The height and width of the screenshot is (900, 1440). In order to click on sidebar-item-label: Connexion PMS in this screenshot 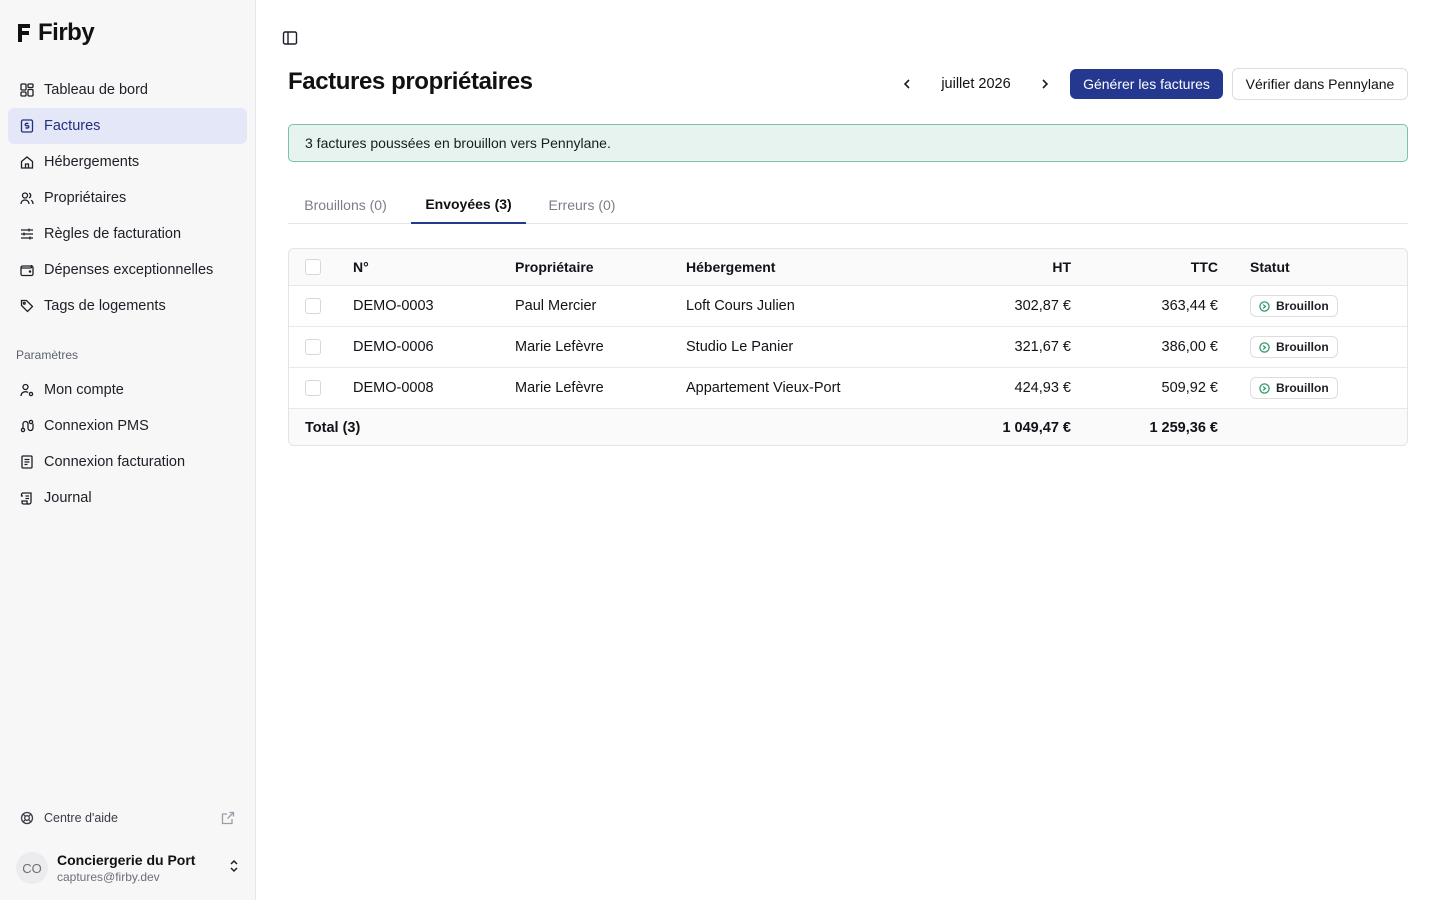, I will do `click(96, 426)`.